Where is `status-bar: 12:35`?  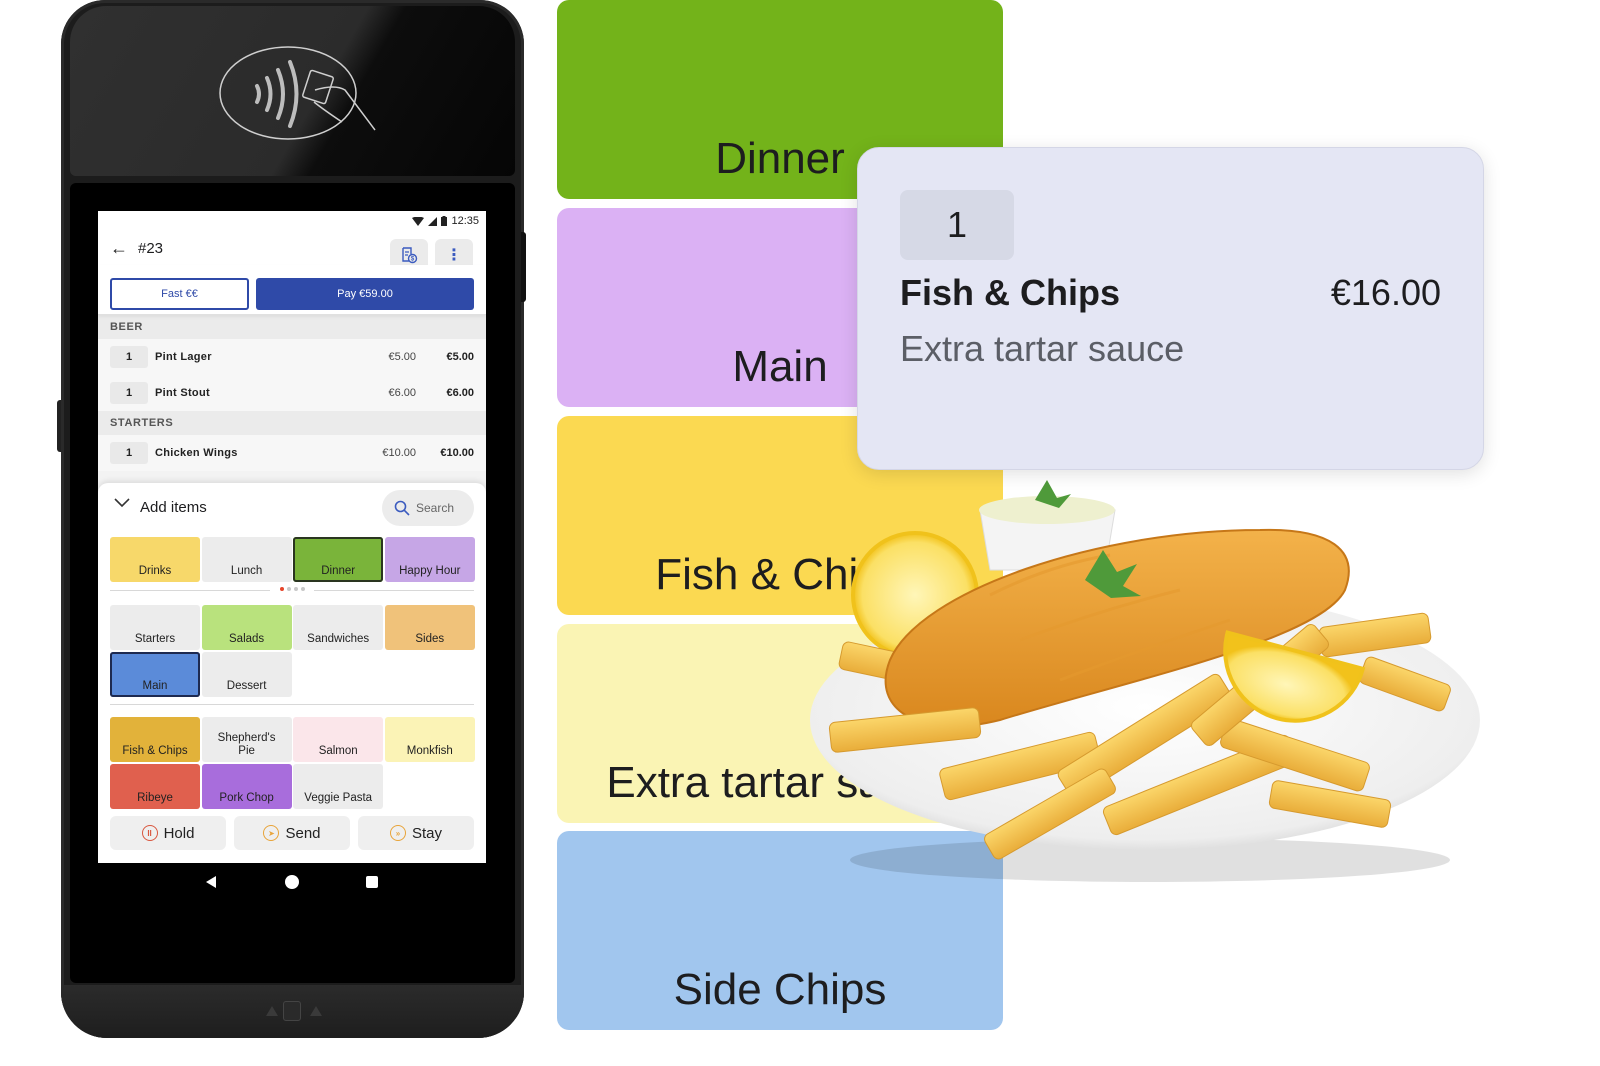 status-bar: 12:35 is located at coordinates (292, 221).